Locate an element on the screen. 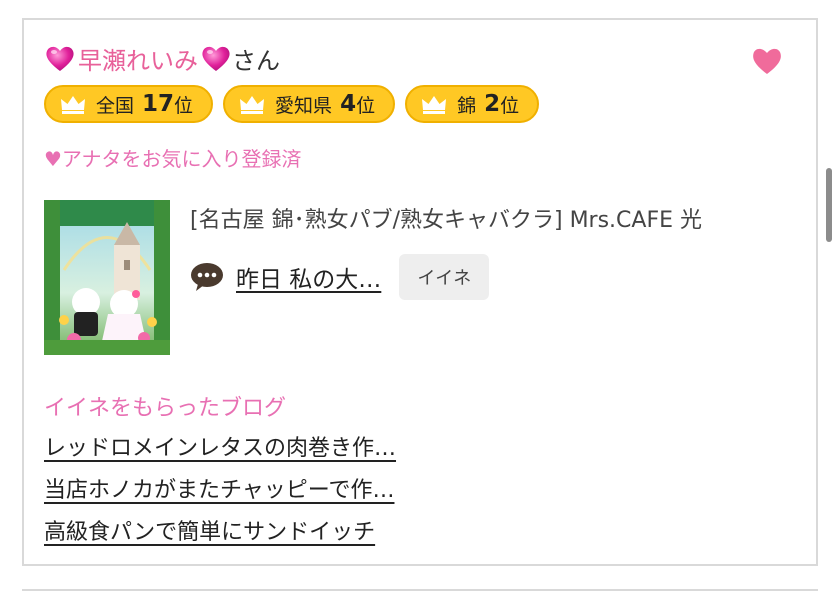 This screenshot has height=593, width=840. scrollbar-thumb is located at coordinates (829, 205).